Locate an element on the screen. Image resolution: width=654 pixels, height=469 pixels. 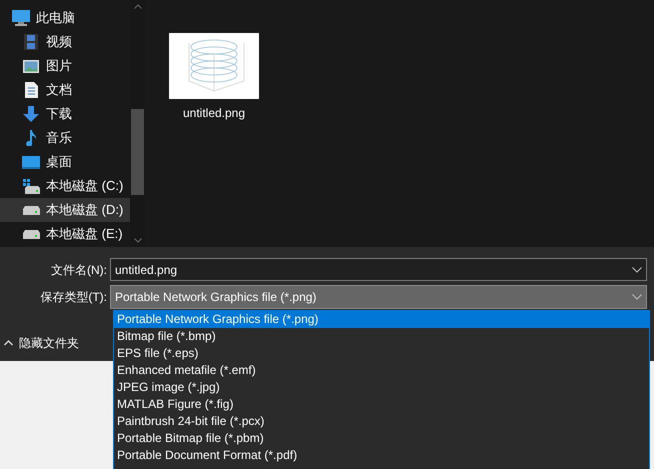
computer-icon is located at coordinates (21, 18).